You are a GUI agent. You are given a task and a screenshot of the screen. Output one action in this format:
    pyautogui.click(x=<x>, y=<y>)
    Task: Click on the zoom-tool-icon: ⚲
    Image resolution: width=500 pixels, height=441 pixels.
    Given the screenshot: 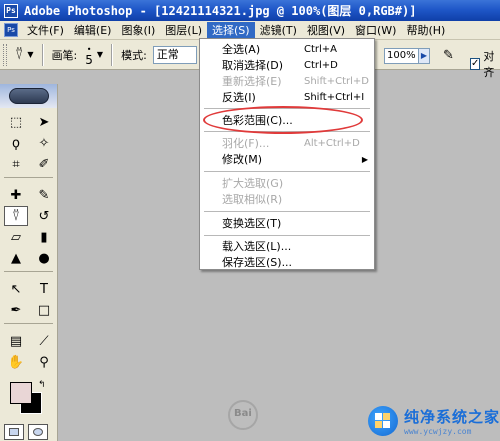 What is the action you would take?
    pyautogui.click(x=44, y=362)
    